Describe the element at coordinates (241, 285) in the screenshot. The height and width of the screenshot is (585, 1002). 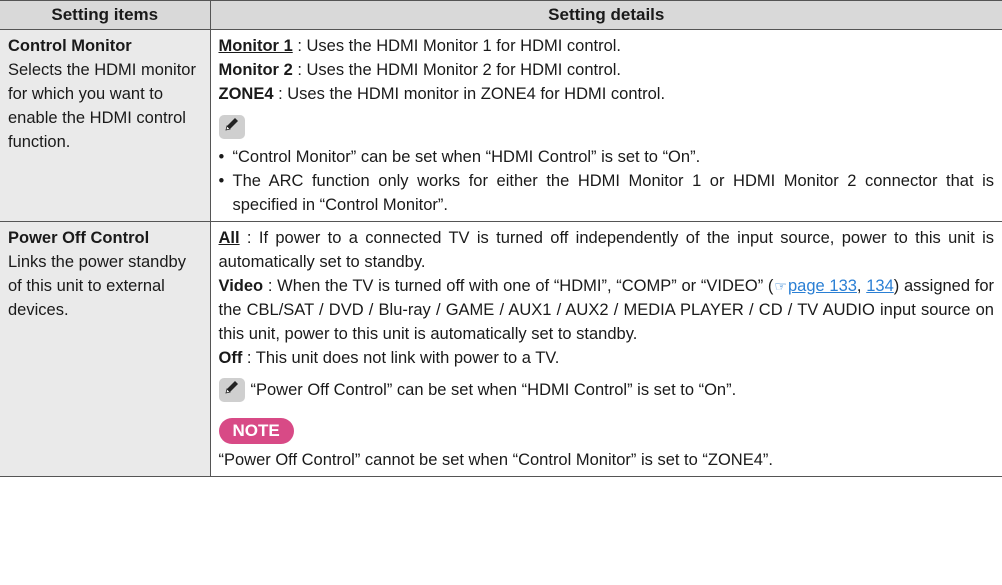
I see `option-term: Video` at that location.